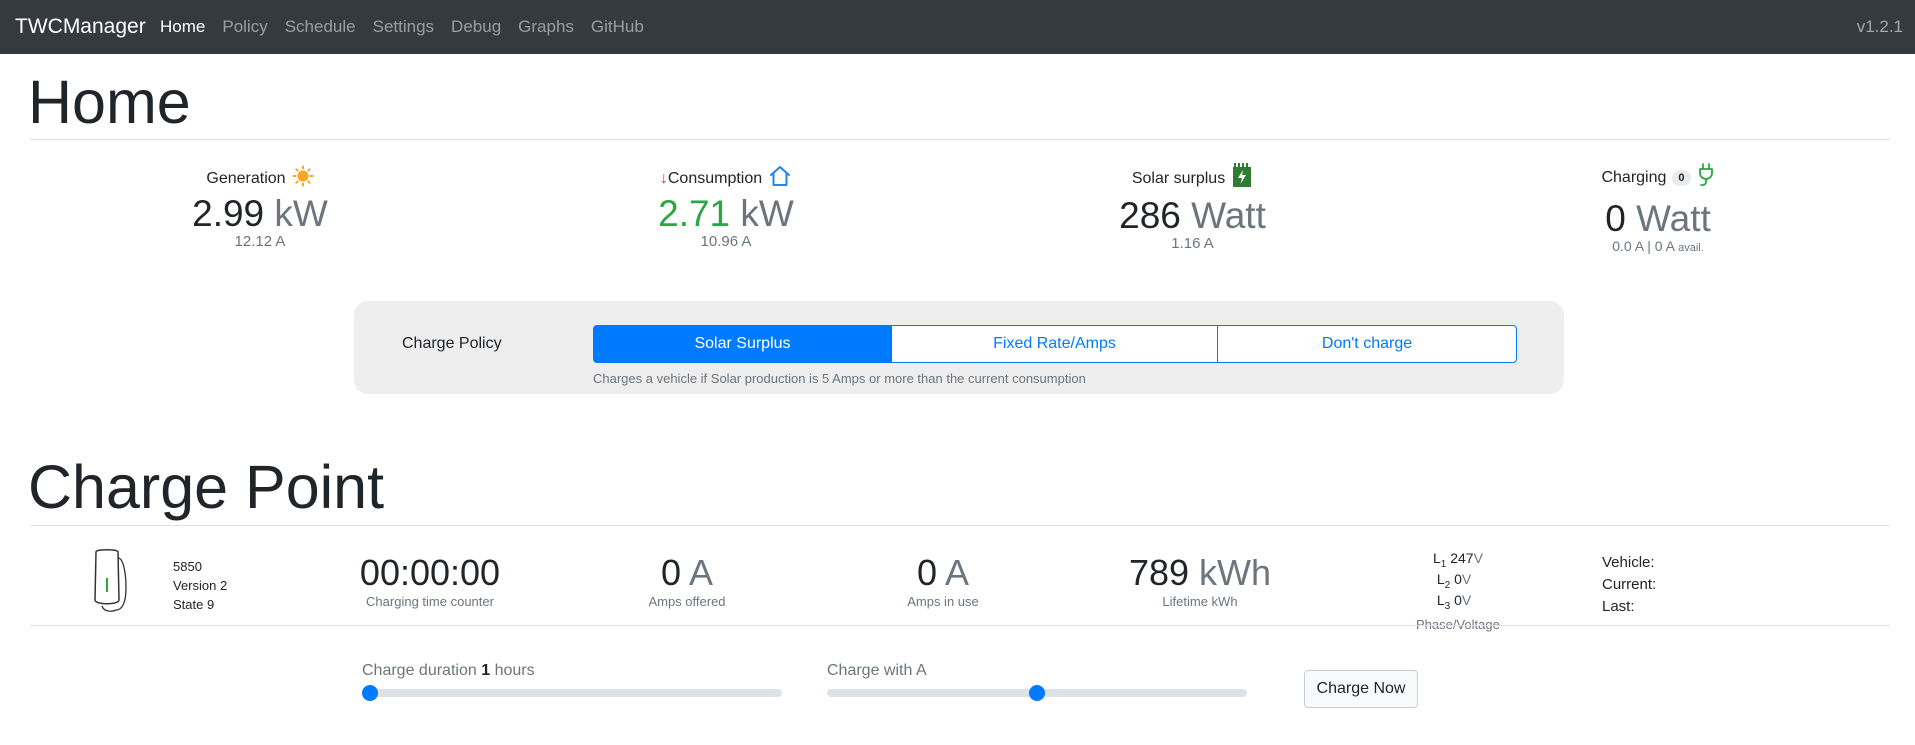 This screenshot has width=1915, height=745. What do you see at coordinates (182, 27) in the screenshot?
I see `nav-home: Home` at bounding box center [182, 27].